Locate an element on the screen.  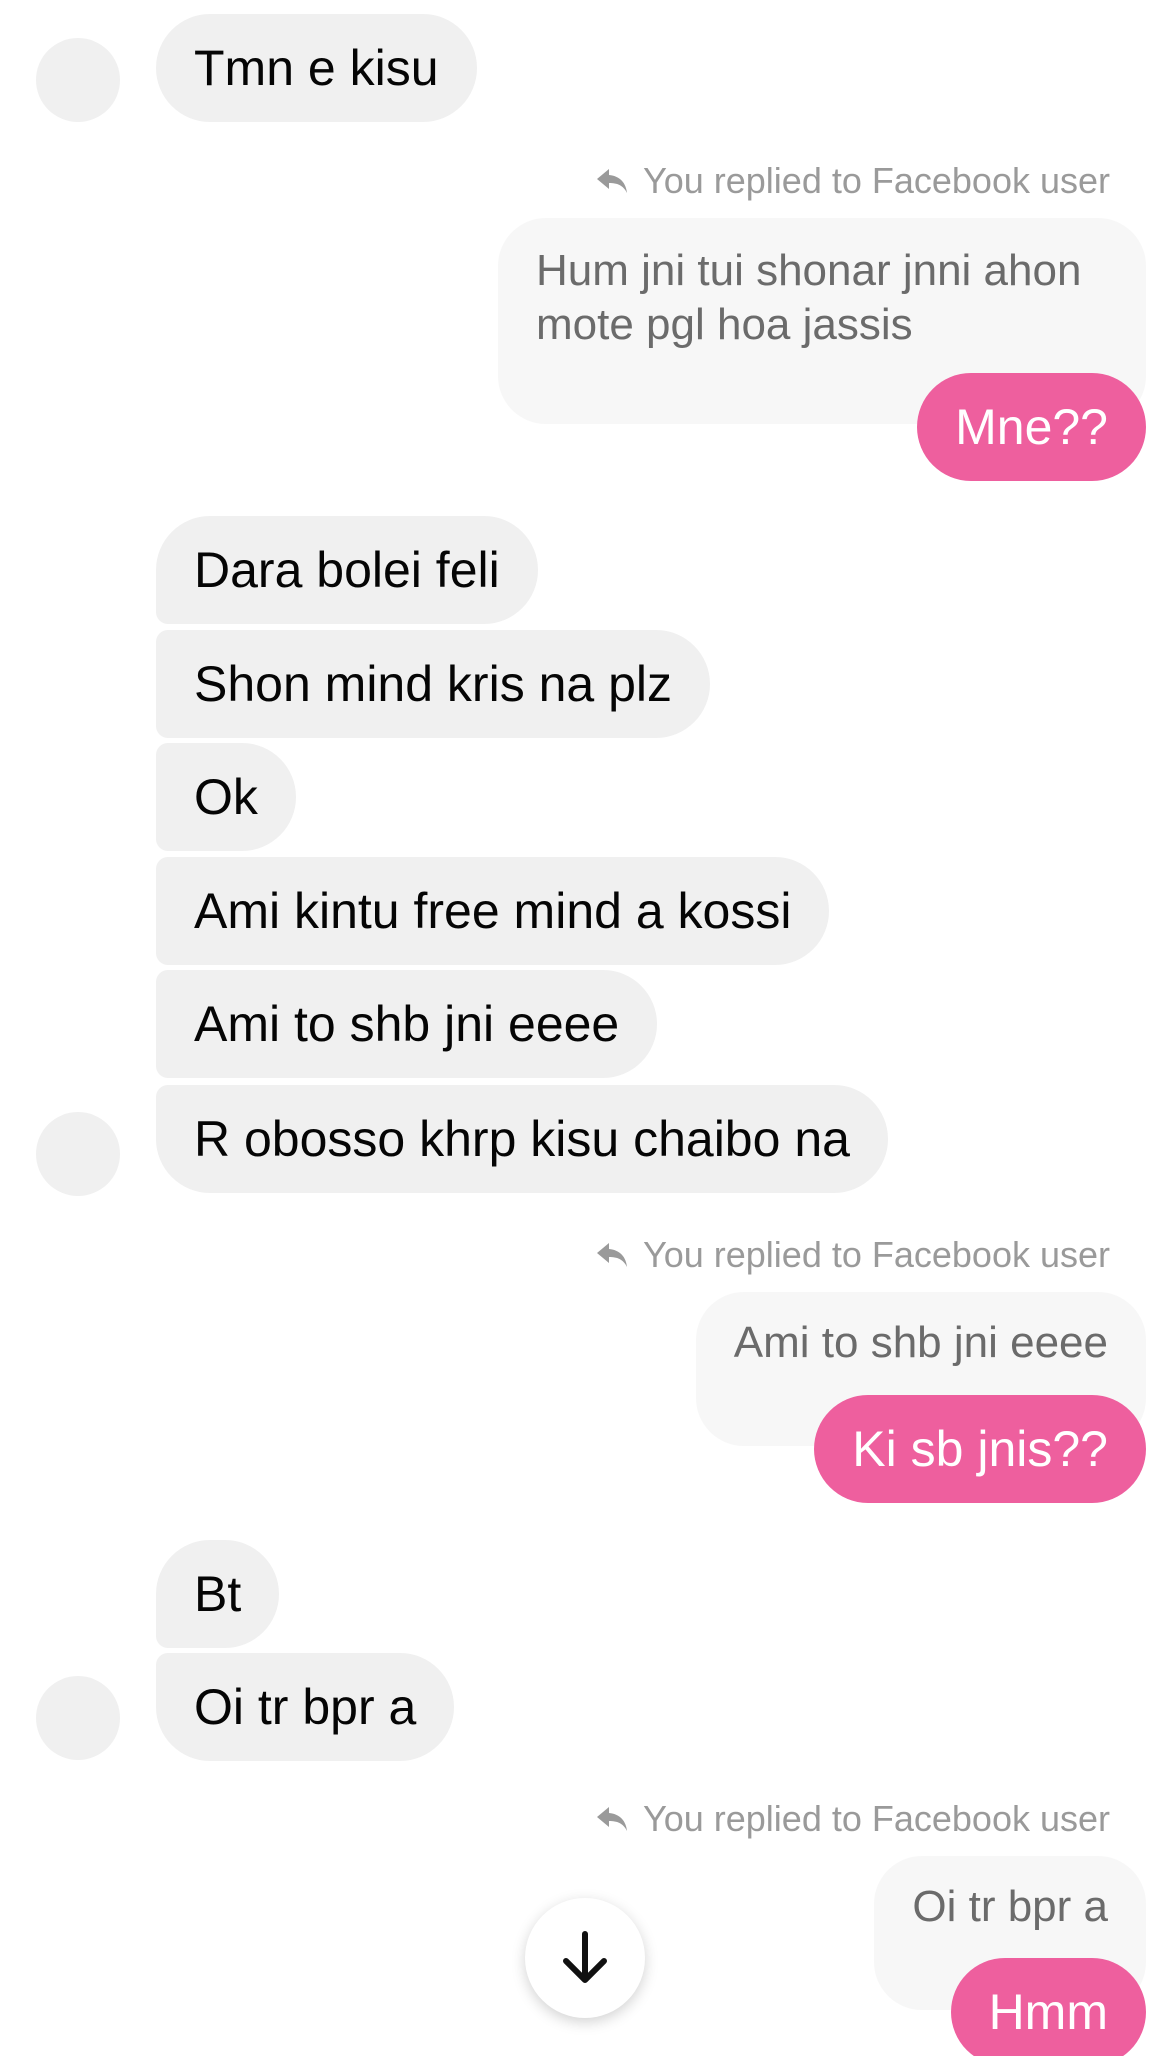
incoming-message: Ami to shb jni eeee is located at coordinates (407, 1024).